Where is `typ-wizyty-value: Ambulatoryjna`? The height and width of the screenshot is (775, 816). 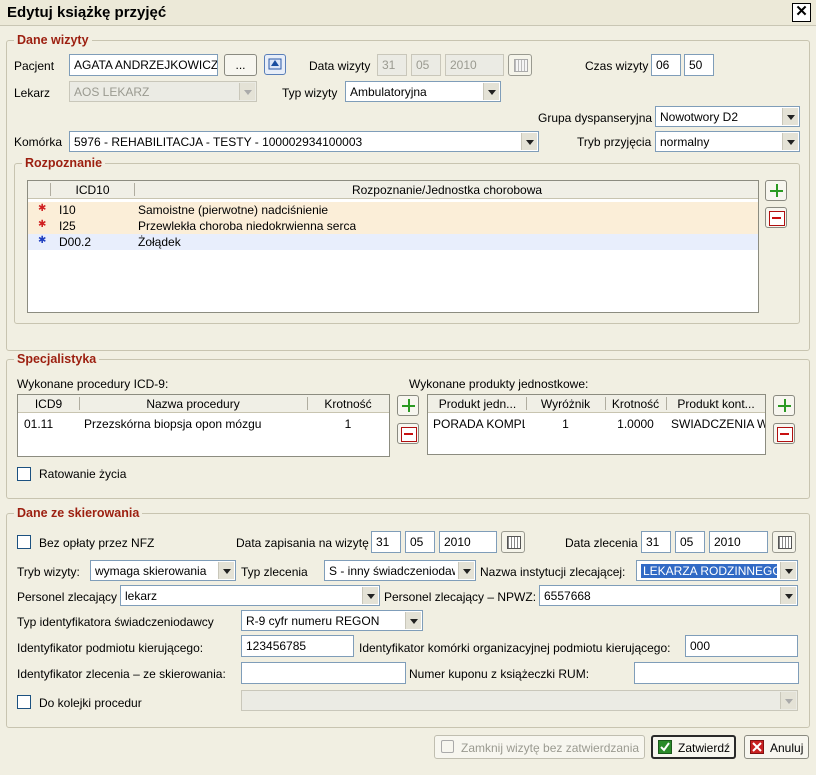 typ-wizyty-value: Ambulatoryjna is located at coordinates (388, 92).